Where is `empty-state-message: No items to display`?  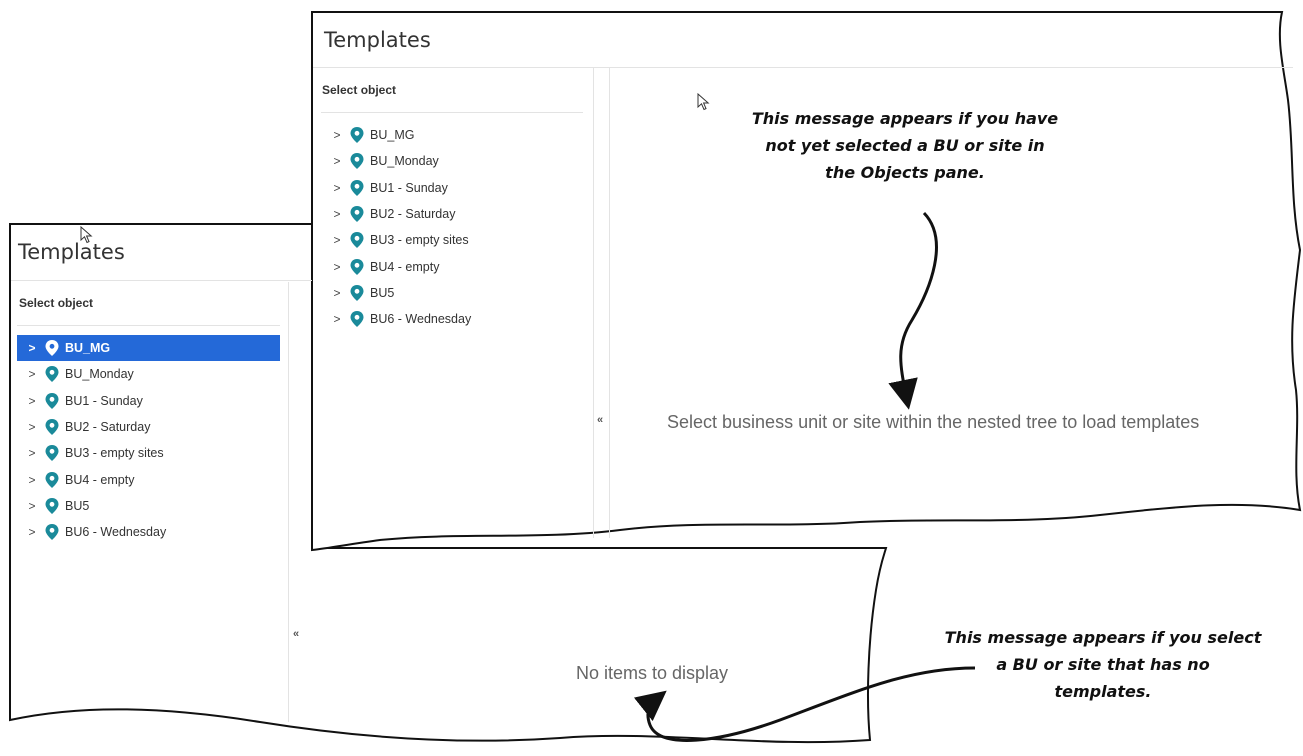
empty-state-message: No items to display is located at coordinates (652, 673).